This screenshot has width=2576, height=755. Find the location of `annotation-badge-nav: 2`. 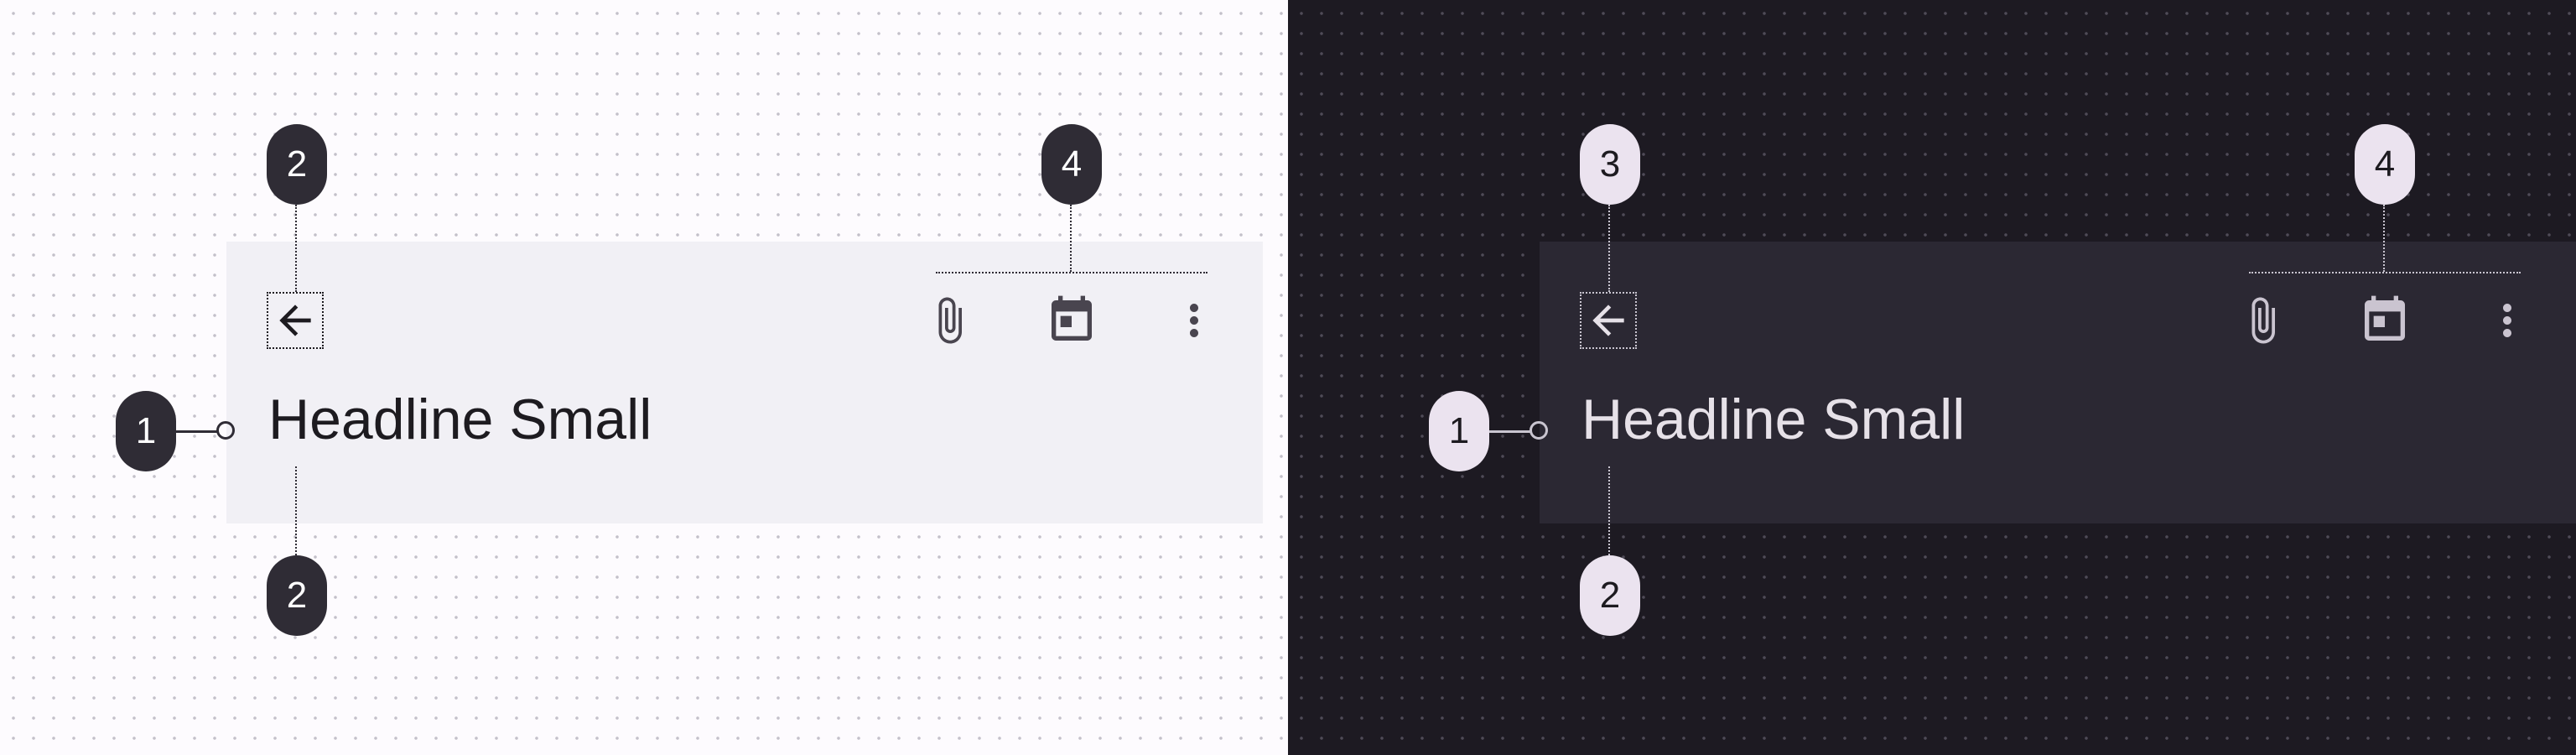

annotation-badge-nav: 2 is located at coordinates (297, 165).